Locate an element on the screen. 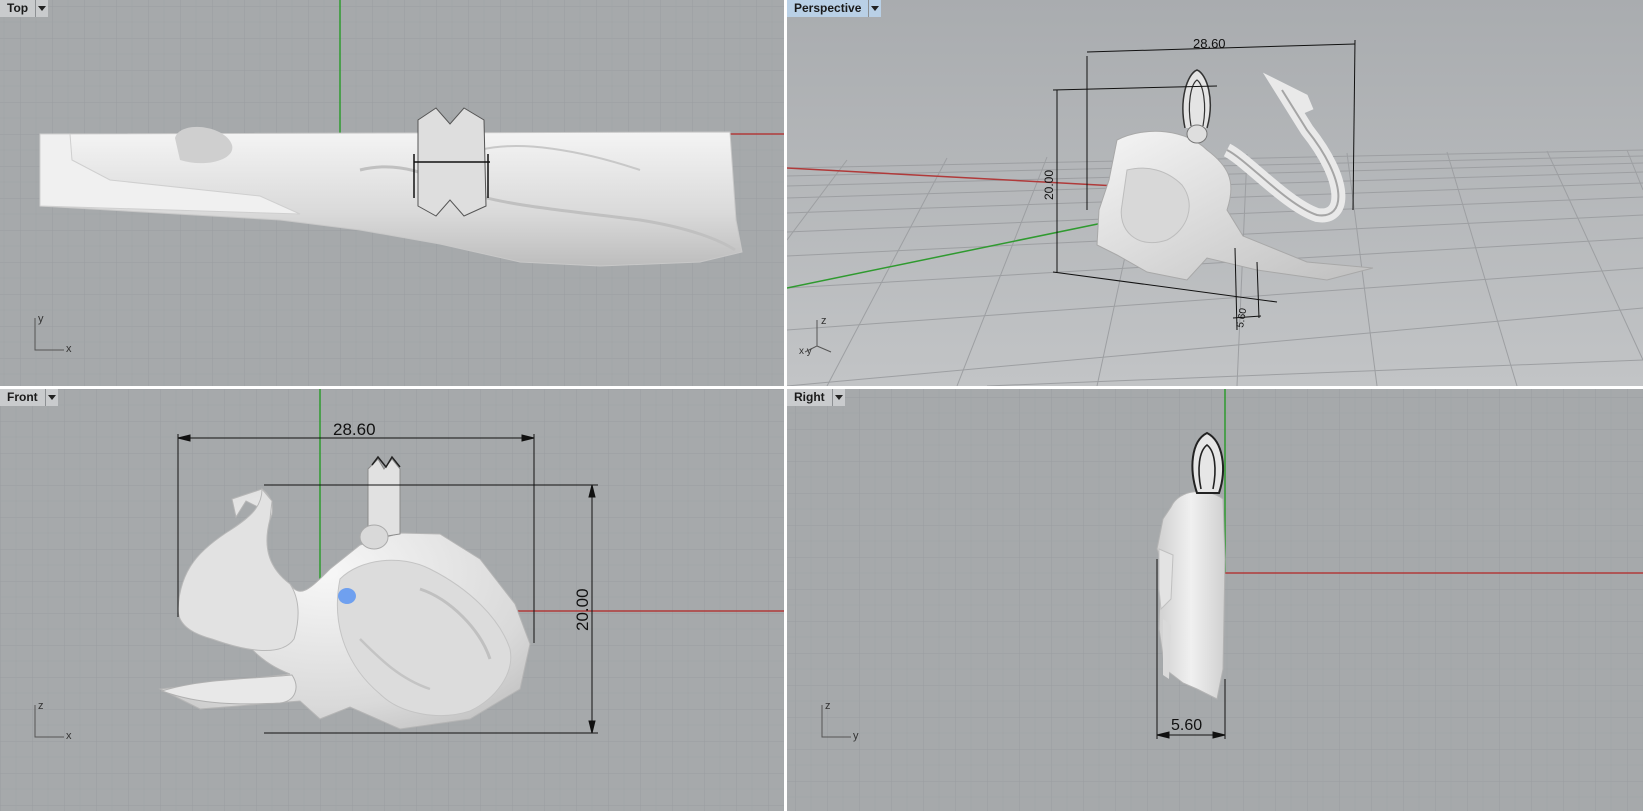 The height and width of the screenshot is (811, 1643). tab-top: Top is located at coordinates (24, 8).